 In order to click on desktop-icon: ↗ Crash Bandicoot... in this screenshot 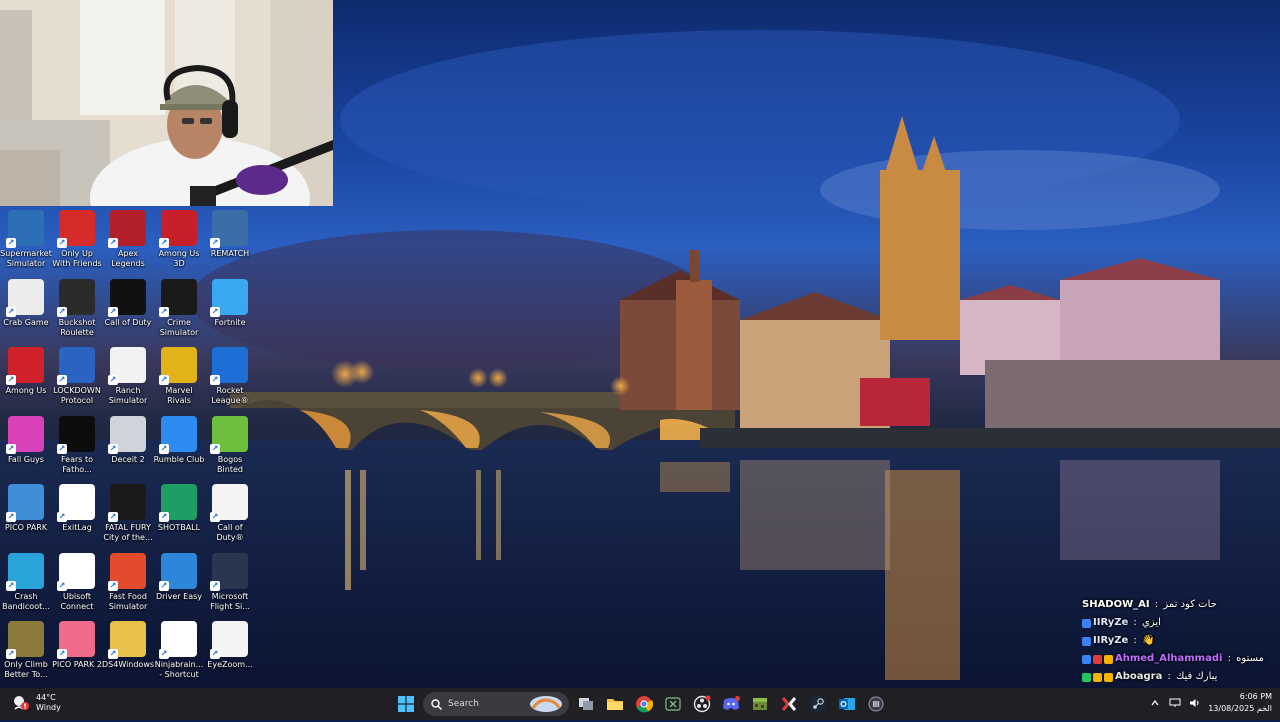, I will do `click(26, 585)`.